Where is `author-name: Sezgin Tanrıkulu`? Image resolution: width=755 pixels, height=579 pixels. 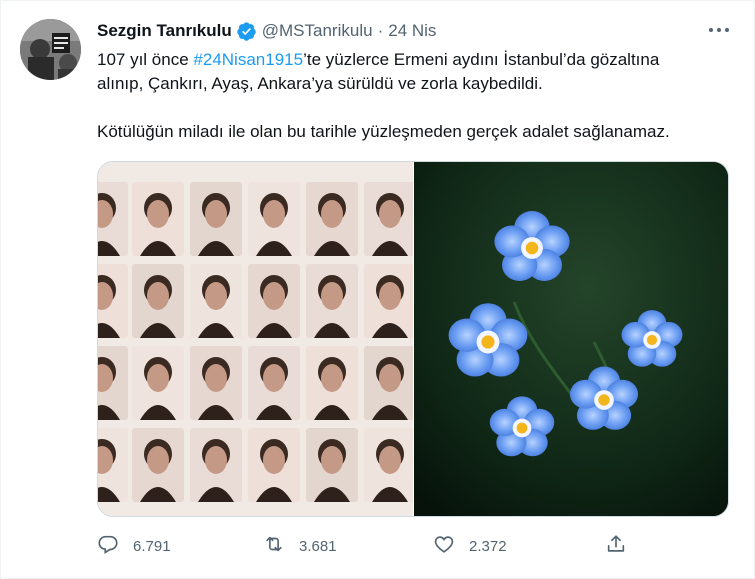
author-name: Sezgin Tanrıkulu is located at coordinates (164, 31).